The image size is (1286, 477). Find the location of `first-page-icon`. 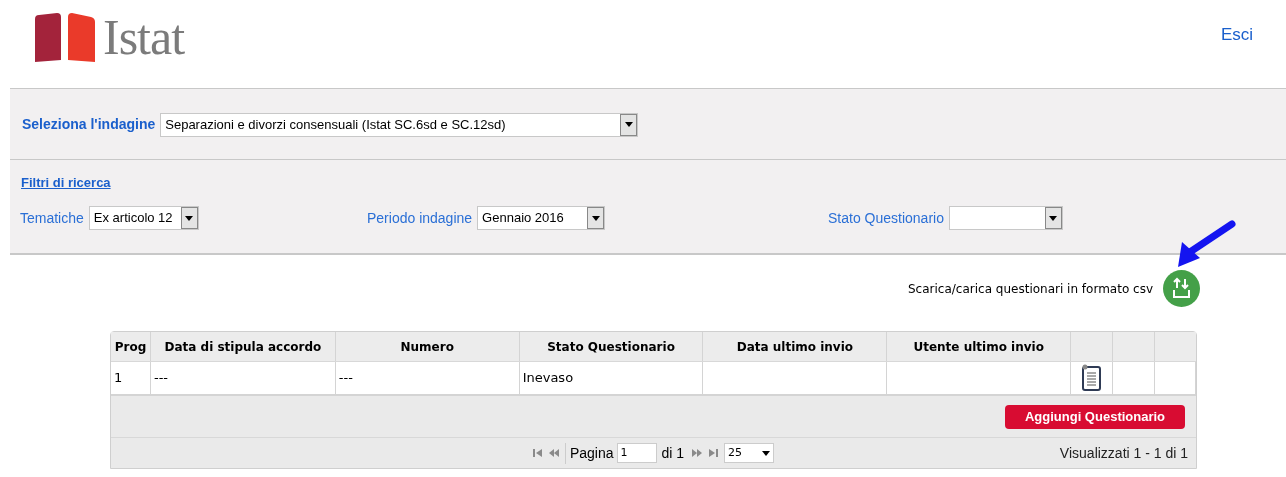

first-page-icon is located at coordinates (537, 453).